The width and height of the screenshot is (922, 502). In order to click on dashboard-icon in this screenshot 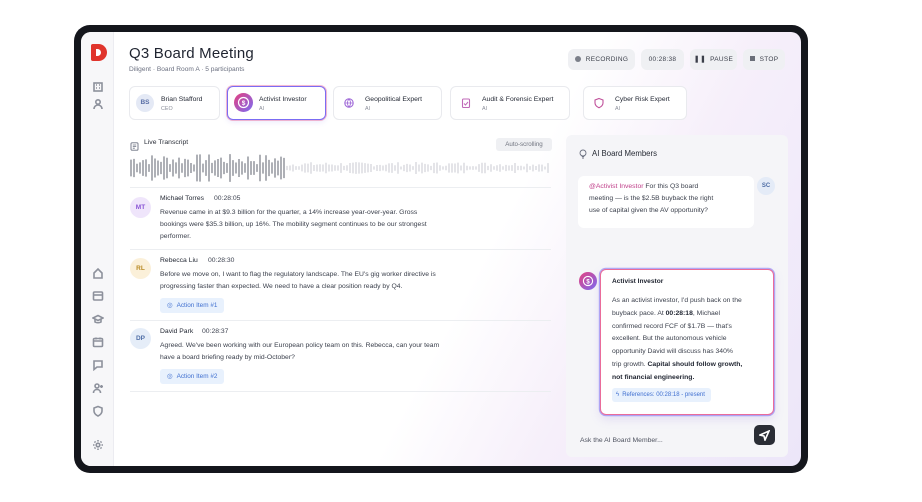, I will do `click(98, 296)`.